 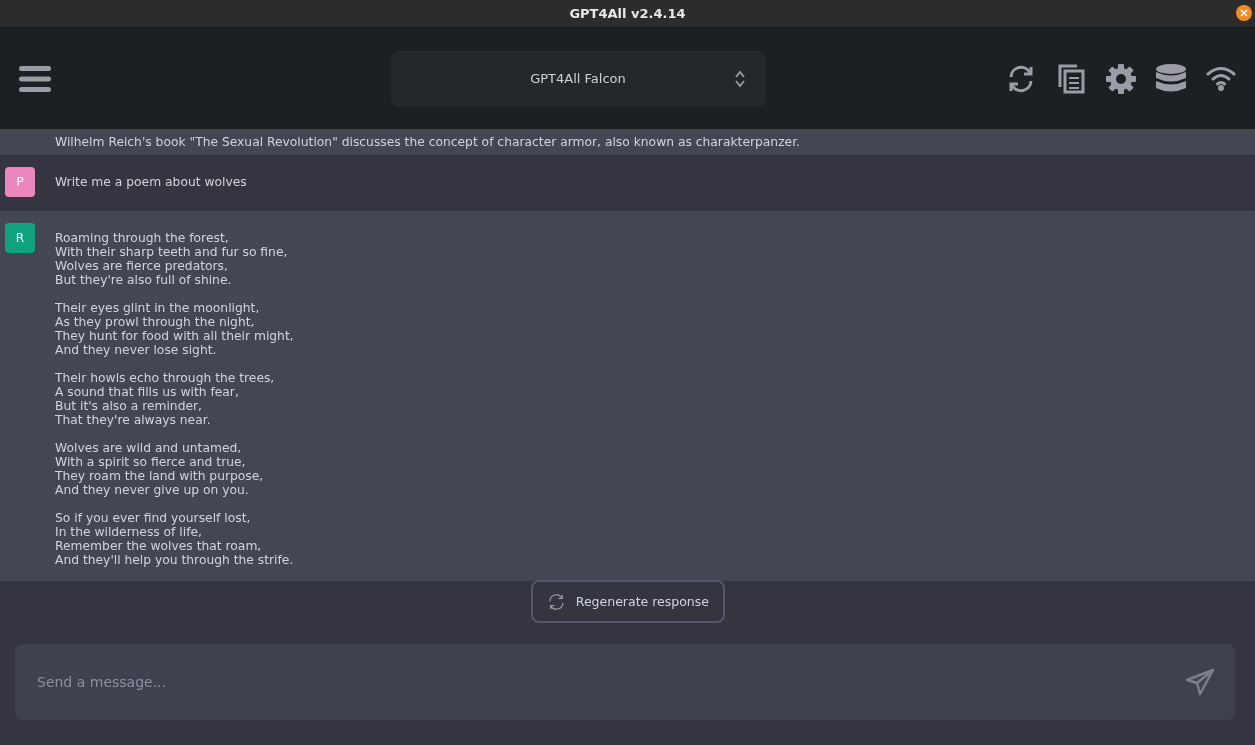 I want to click on close-button, so click(x=1244, y=13).